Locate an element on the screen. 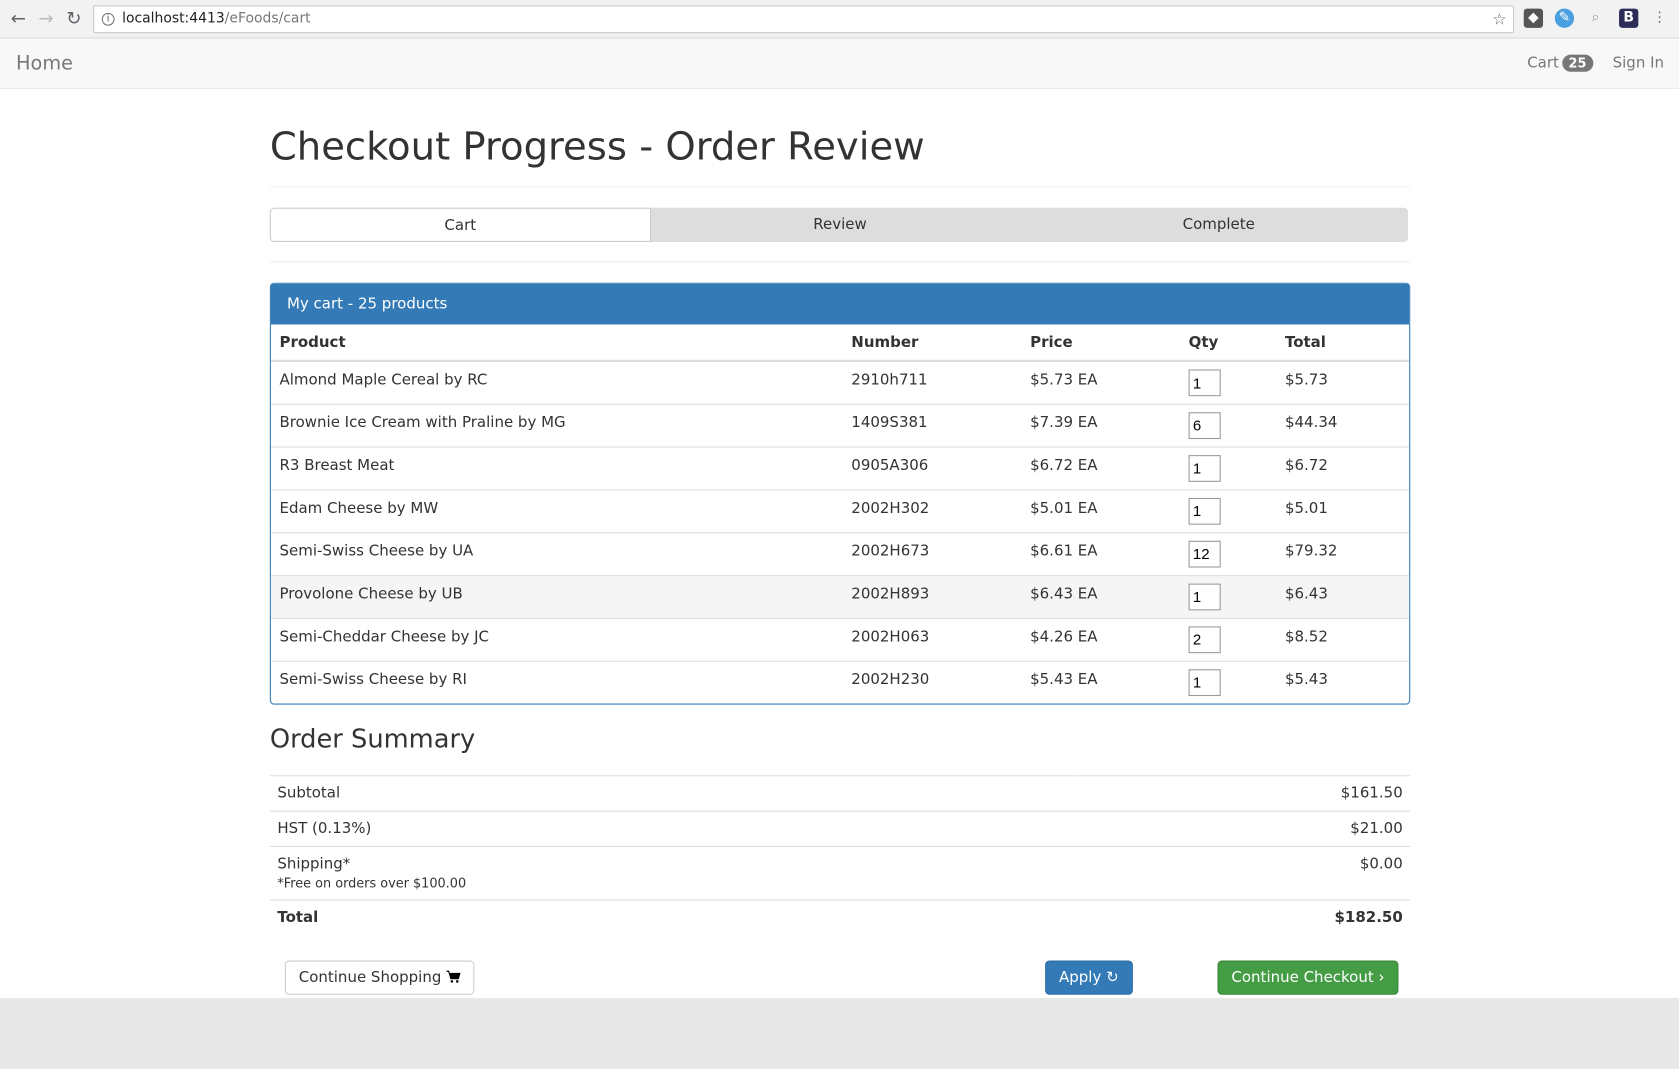  address-bar: i localhost:4413/eFoods/cart ☆ is located at coordinates (804, 19).